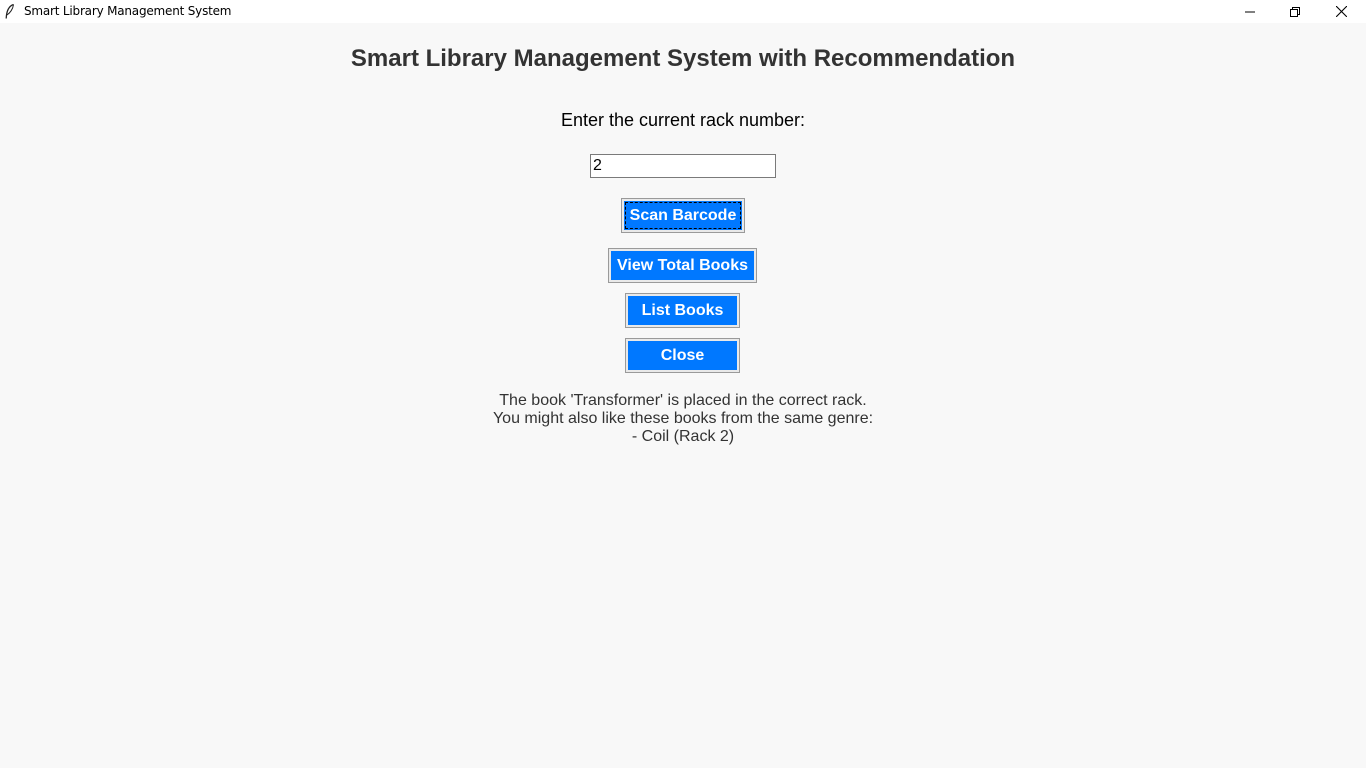 The height and width of the screenshot is (768, 1366). I want to click on view-total-books-button-frame: View Total Books, so click(682, 265).